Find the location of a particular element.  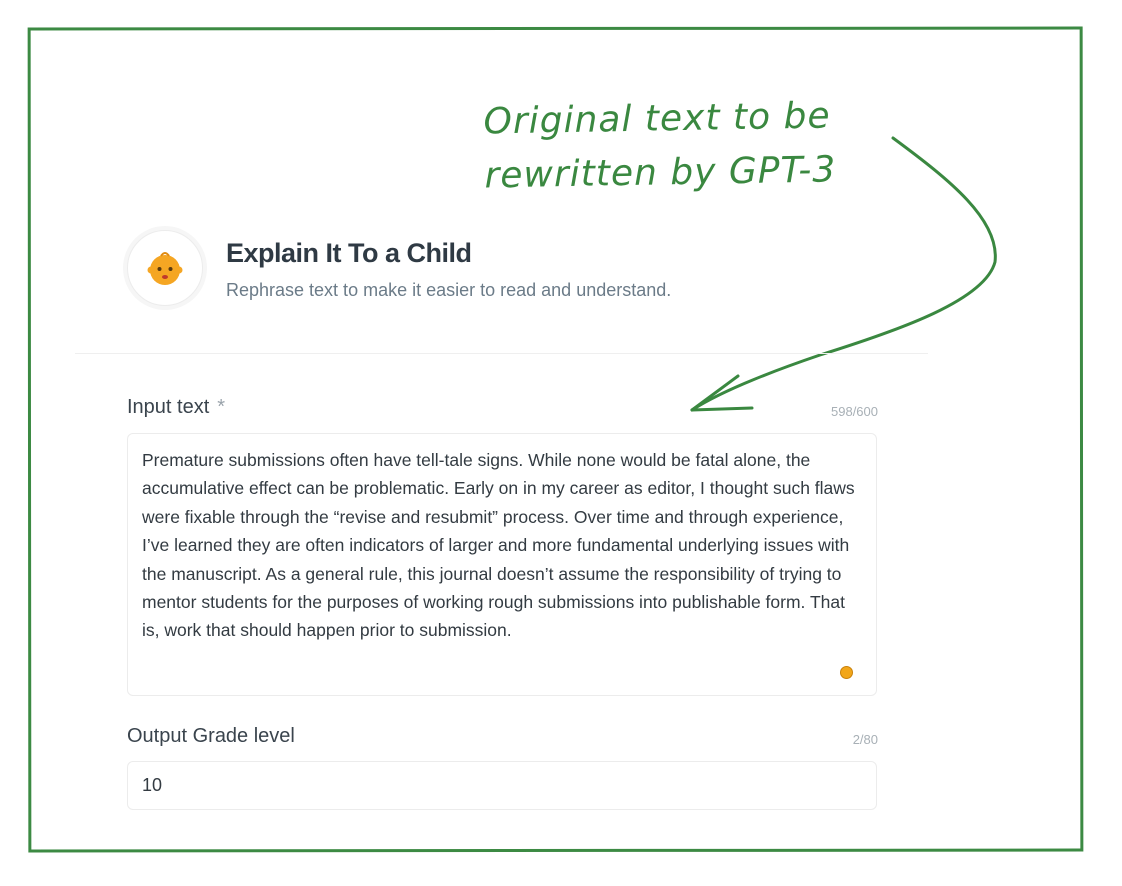

input-text-char-counter: 598/600 is located at coordinates (854, 411).